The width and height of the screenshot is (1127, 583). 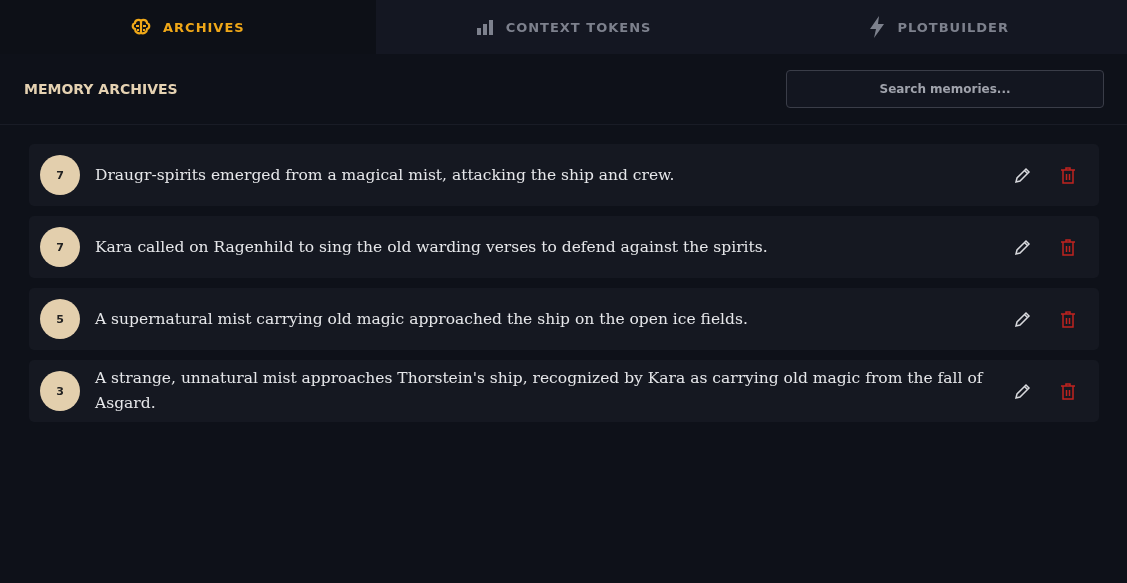 I want to click on brain-icon, so click(x=141, y=27).